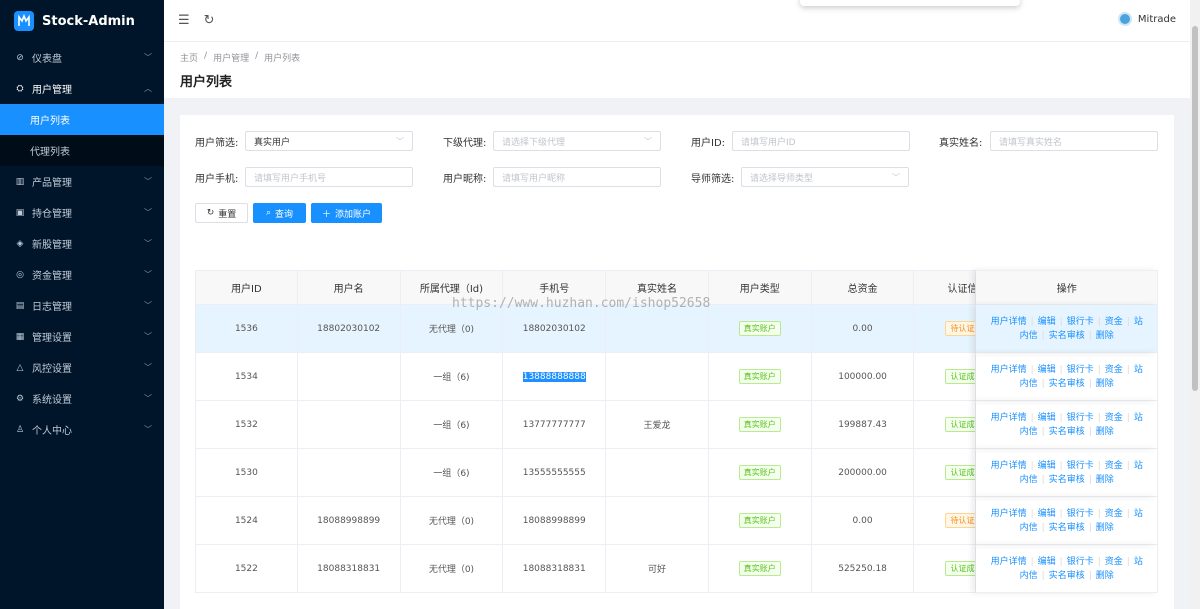 Image resolution: width=1200 pixels, height=609 pixels. I want to click on sidebar-item: ⚙ 系统设置 ﹀, so click(82, 398).